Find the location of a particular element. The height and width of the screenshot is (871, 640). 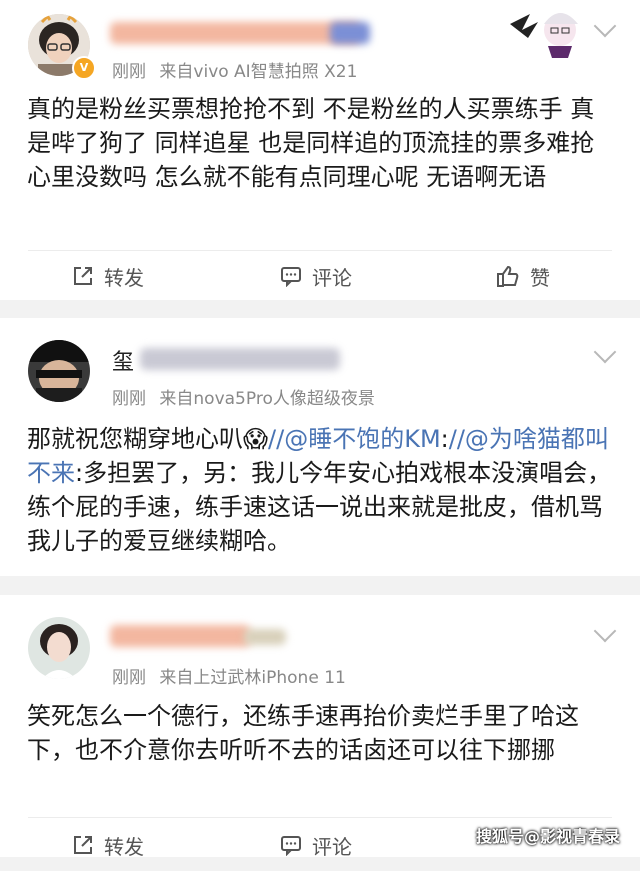

post-actions: 转发 评论 赞 is located at coordinates (320, 276).